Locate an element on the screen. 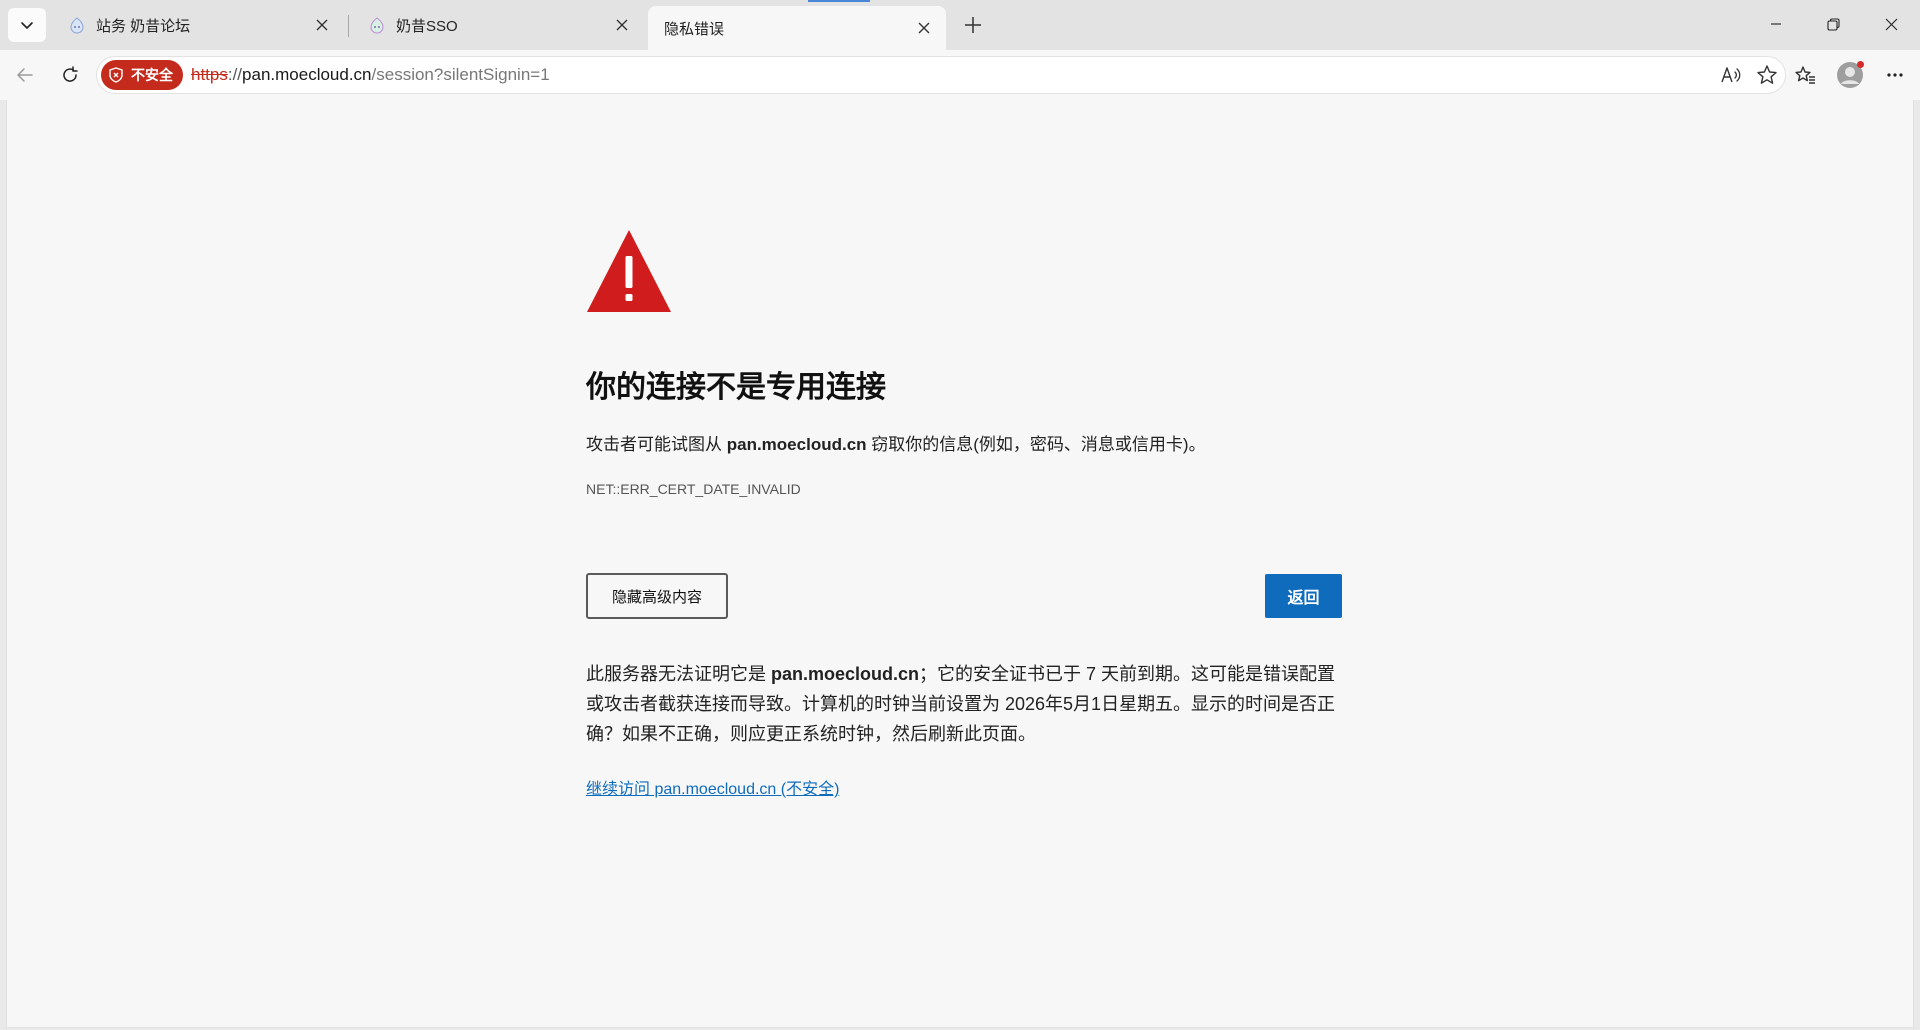 This screenshot has height=1030, width=1920. desc-suffix: 窃取你的信息(例如，密码、消息或信用卡)。 is located at coordinates (1036, 444).